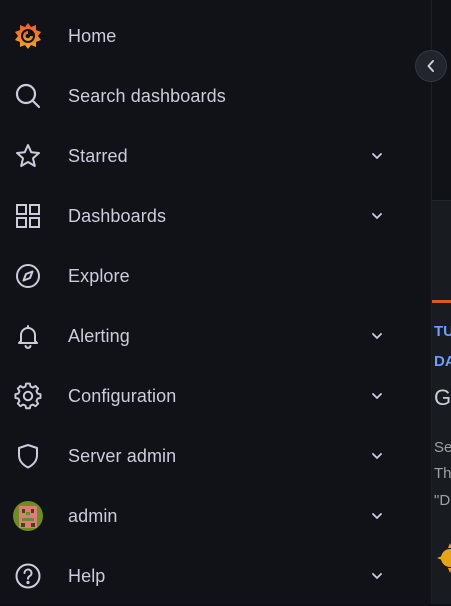  I want to click on panel-link-text: TU, so click(442, 331).